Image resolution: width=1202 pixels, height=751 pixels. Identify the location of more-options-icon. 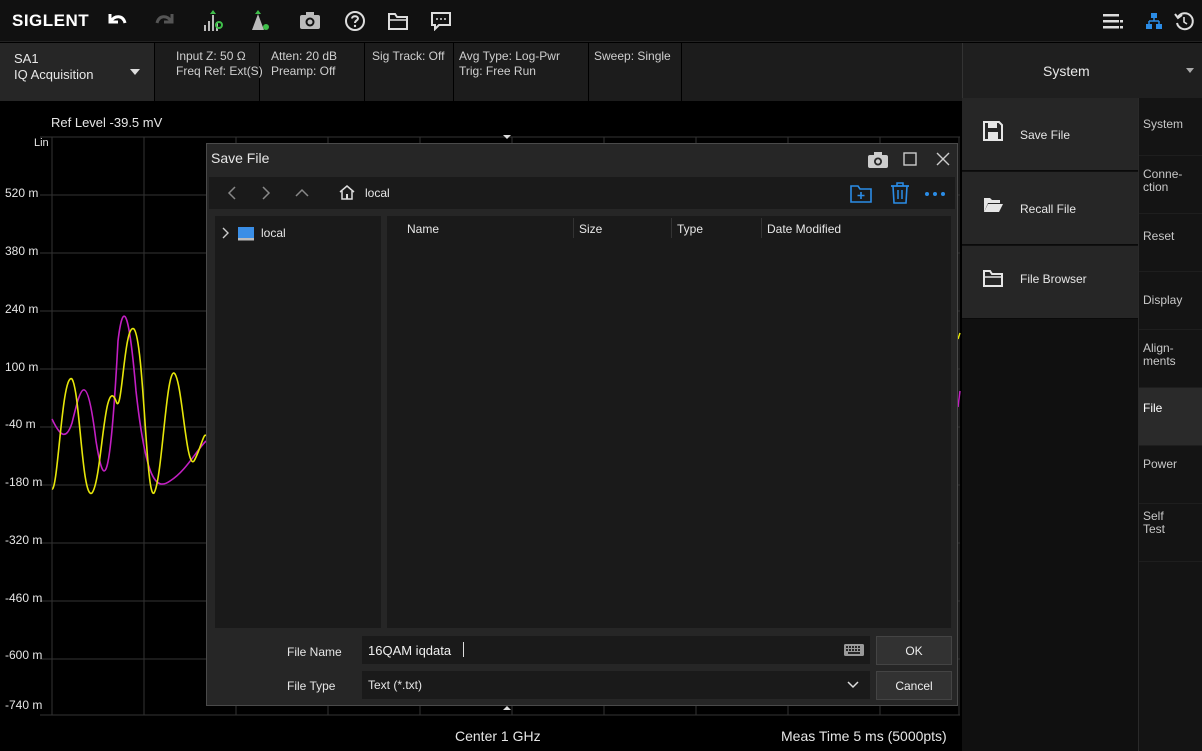
(935, 194).